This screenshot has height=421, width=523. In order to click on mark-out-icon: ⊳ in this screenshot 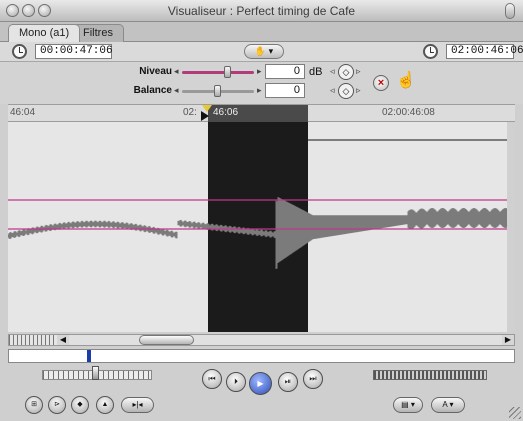, I will do `click(57, 405)`.